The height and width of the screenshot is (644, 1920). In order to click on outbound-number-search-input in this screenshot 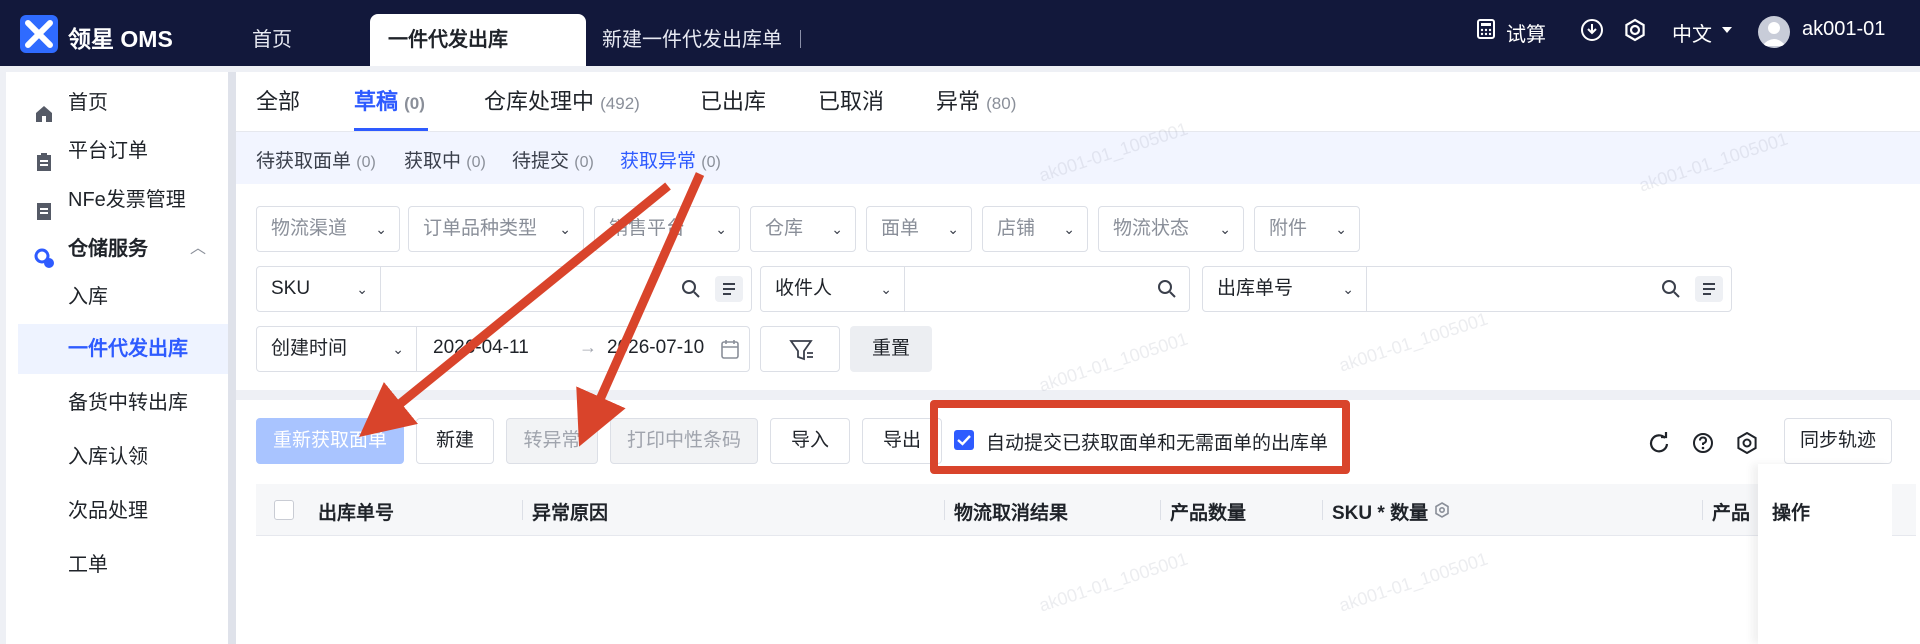, I will do `click(1505, 289)`.